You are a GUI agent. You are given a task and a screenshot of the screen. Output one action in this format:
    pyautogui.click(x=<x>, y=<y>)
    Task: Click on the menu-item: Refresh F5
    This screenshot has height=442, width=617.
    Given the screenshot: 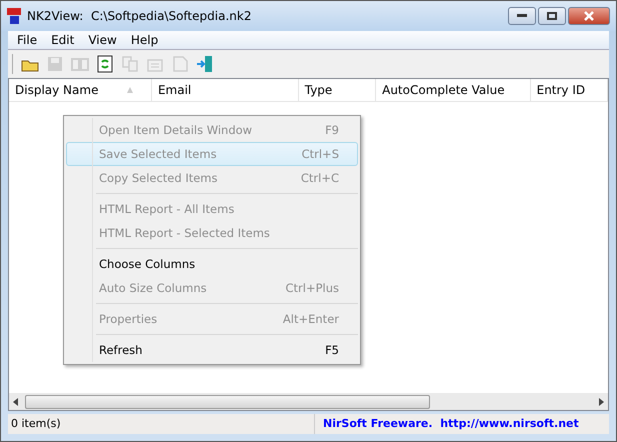 What is the action you would take?
    pyautogui.click(x=212, y=350)
    